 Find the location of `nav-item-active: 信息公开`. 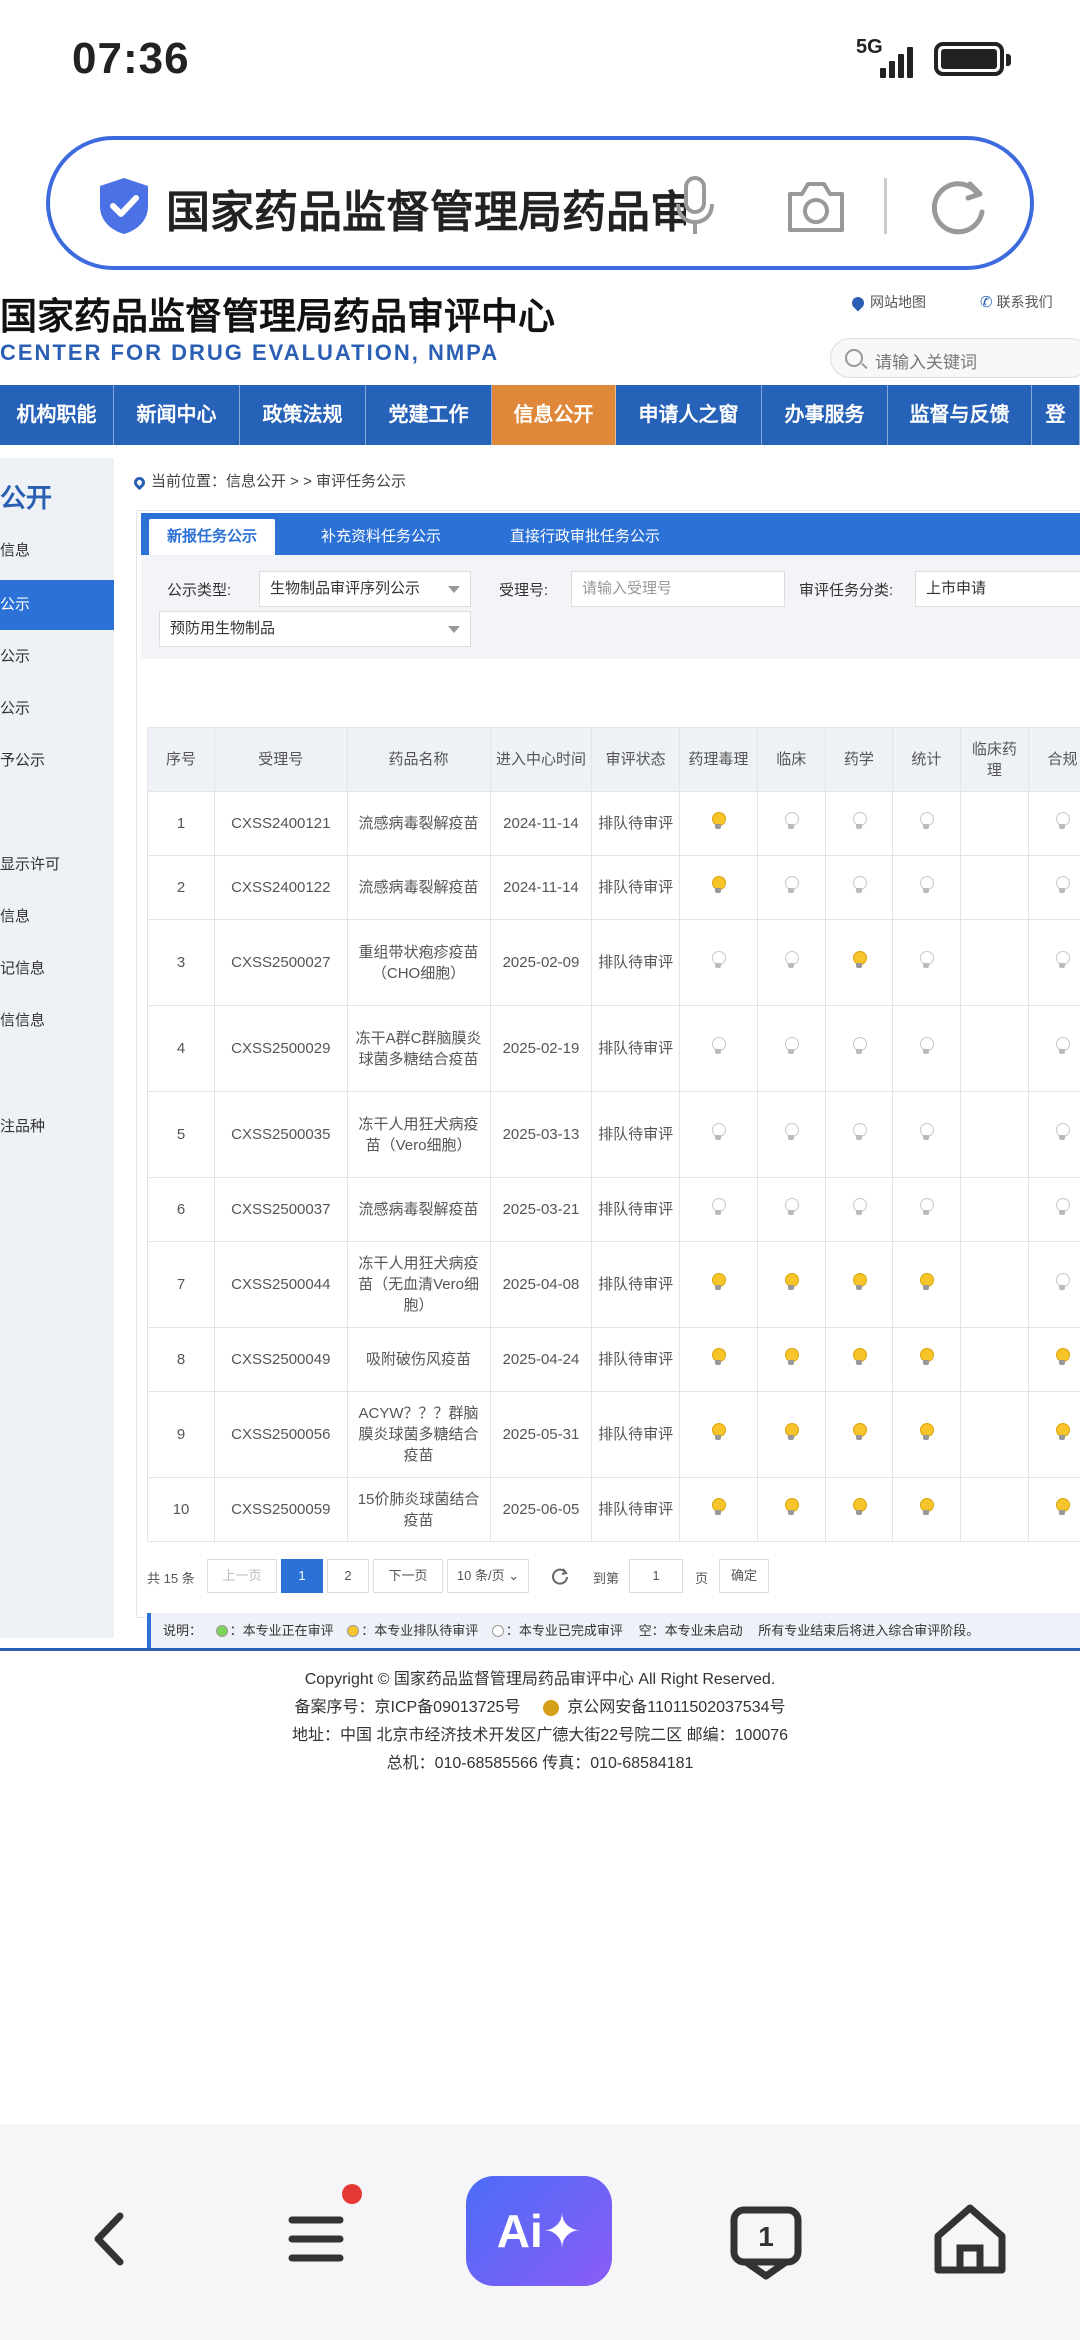

nav-item-active: 信息公开 is located at coordinates (554, 415).